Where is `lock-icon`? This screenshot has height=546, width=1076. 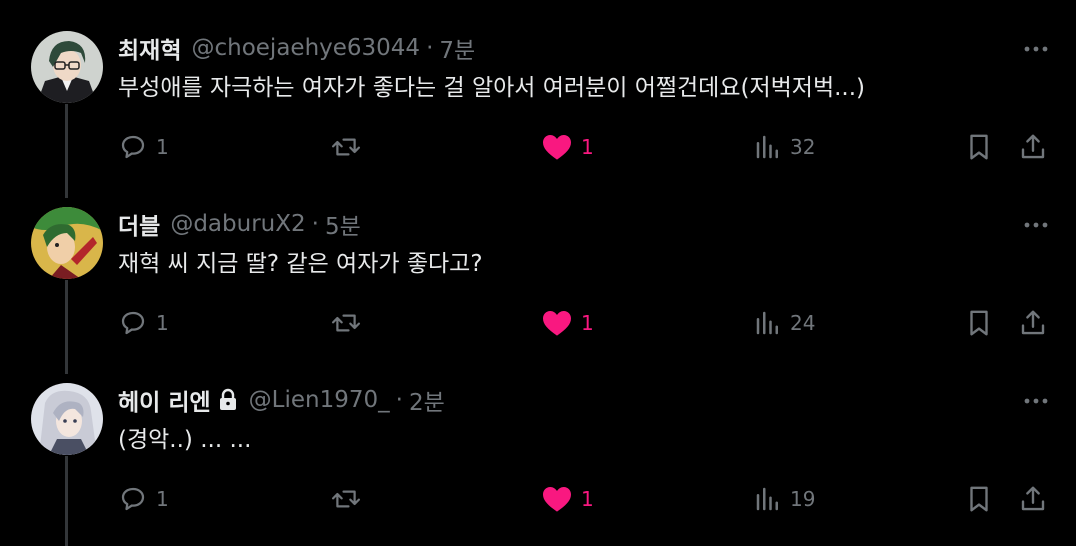 lock-icon is located at coordinates (228, 400).